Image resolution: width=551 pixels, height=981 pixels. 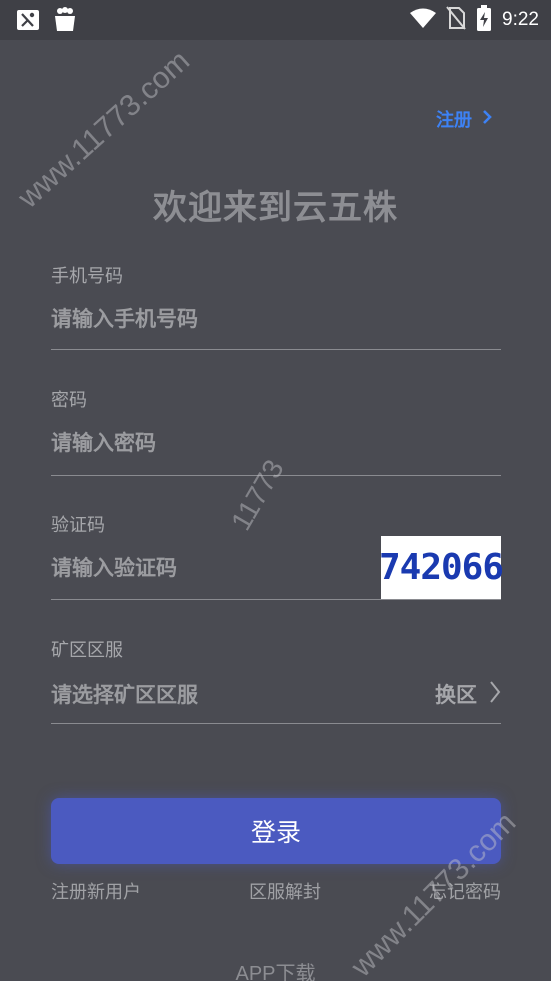 I want to click on zone-placeholder: 请选择矿区区服, so click(x=124, y=695).